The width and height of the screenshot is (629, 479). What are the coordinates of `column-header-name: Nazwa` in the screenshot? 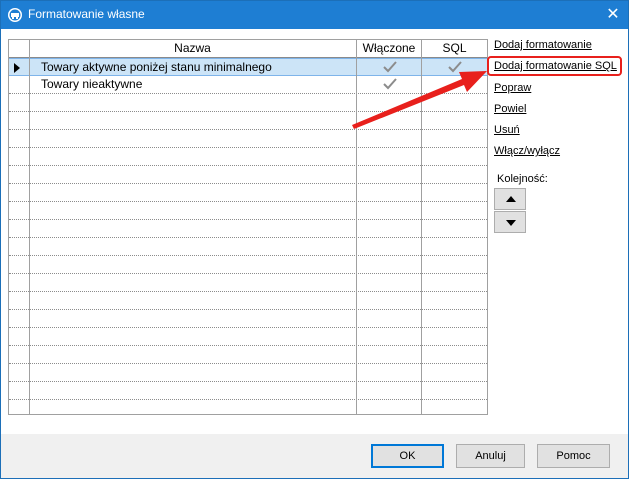 It's located at (192, 48).